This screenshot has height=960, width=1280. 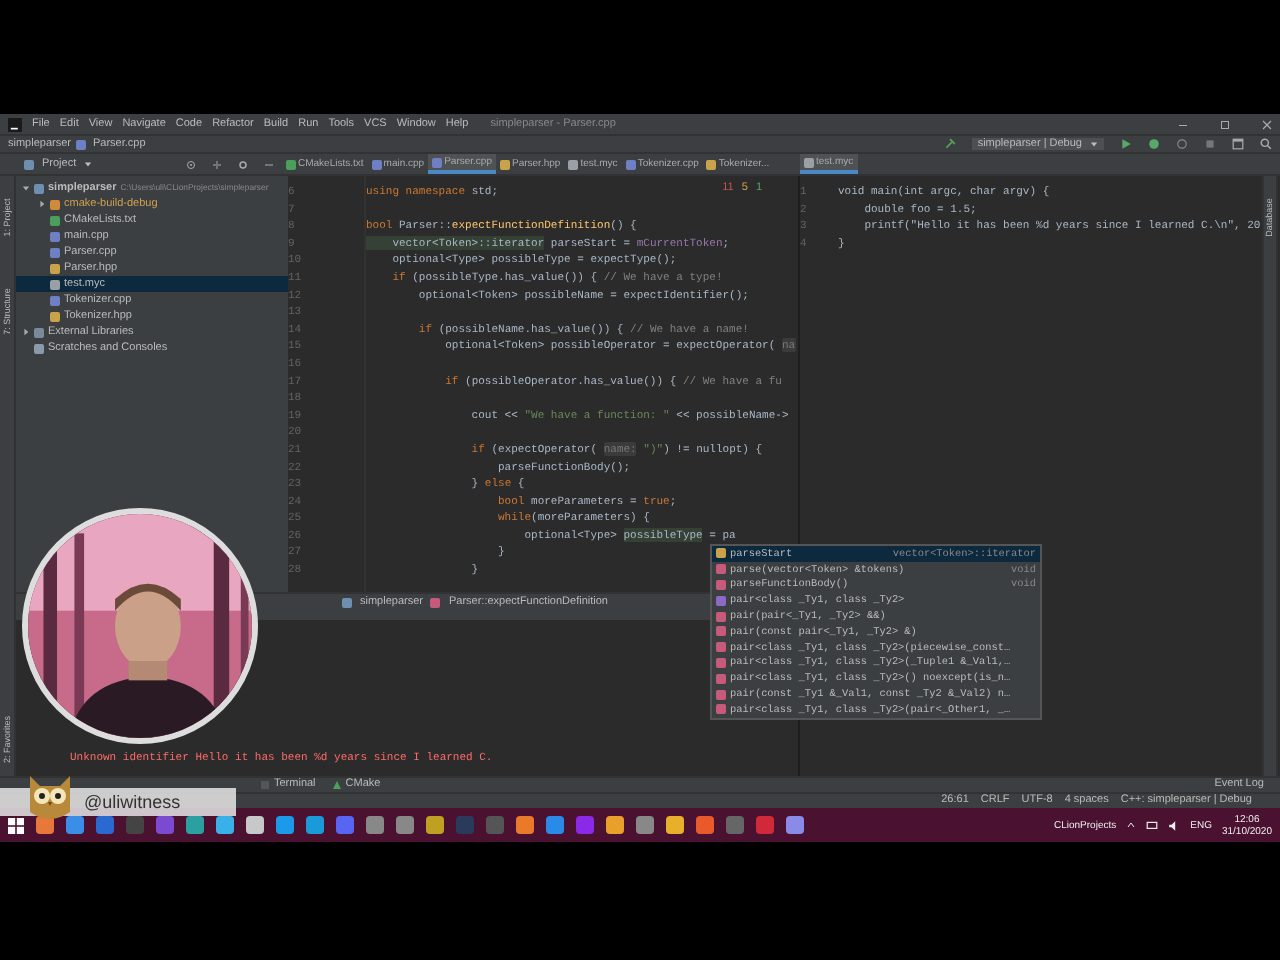 What do you see at coordinates (1182, 144) in the screenshot?
I see `coverage-icon` at bounding box center [1182, 144].